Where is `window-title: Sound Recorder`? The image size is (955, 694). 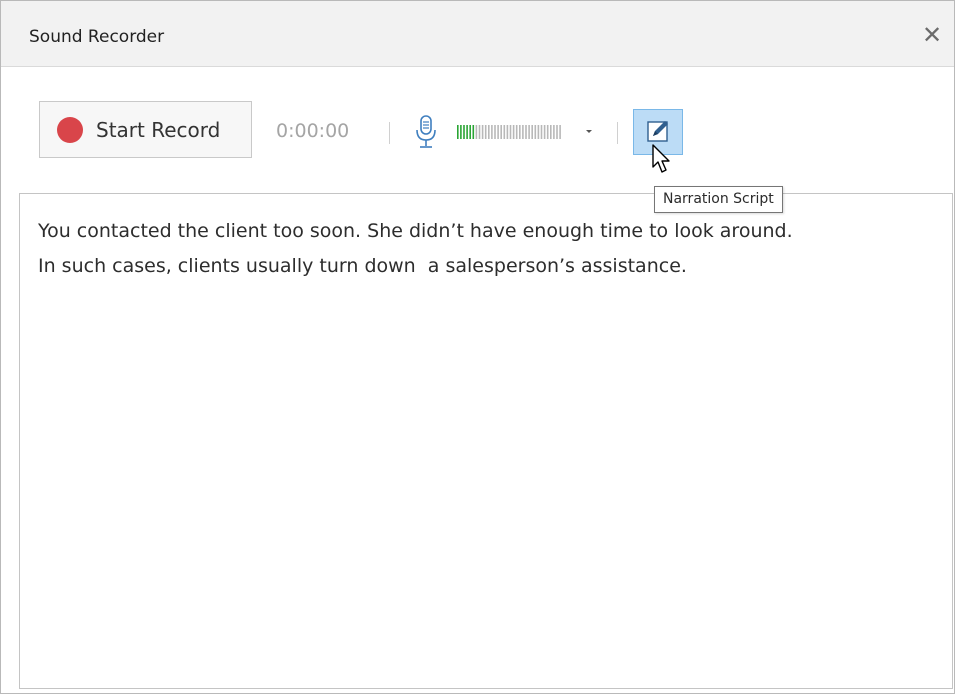
window-title: Sound Recorder is located at coordinates (97, 37).